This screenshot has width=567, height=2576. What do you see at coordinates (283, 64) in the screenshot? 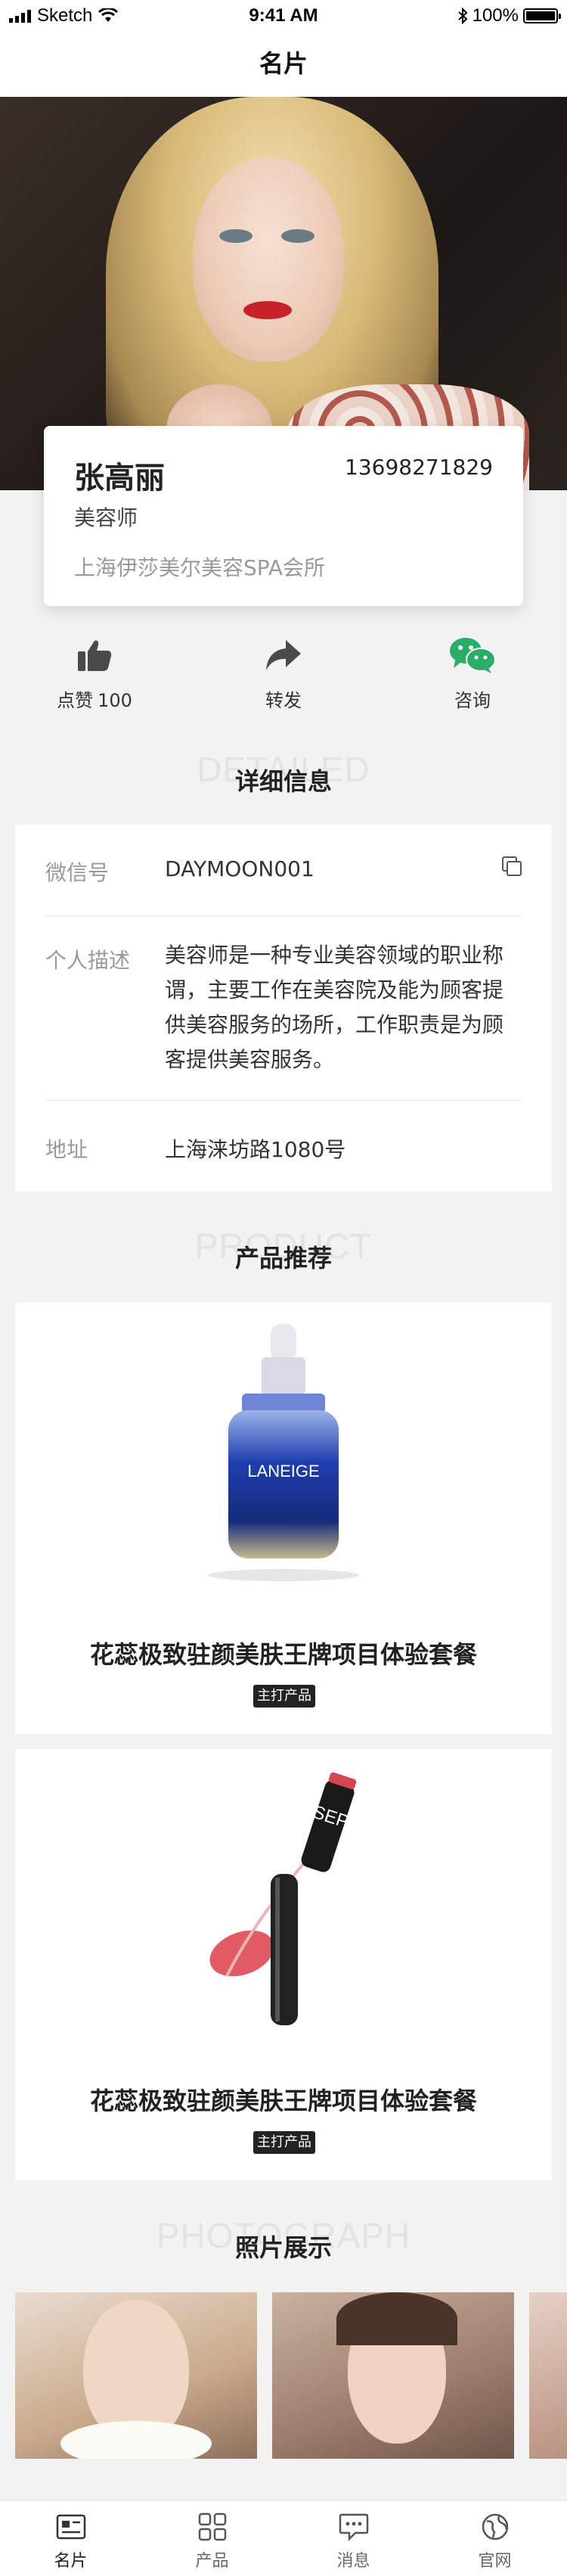
I see `page-title: 名片` at bounding box center [283, 64].